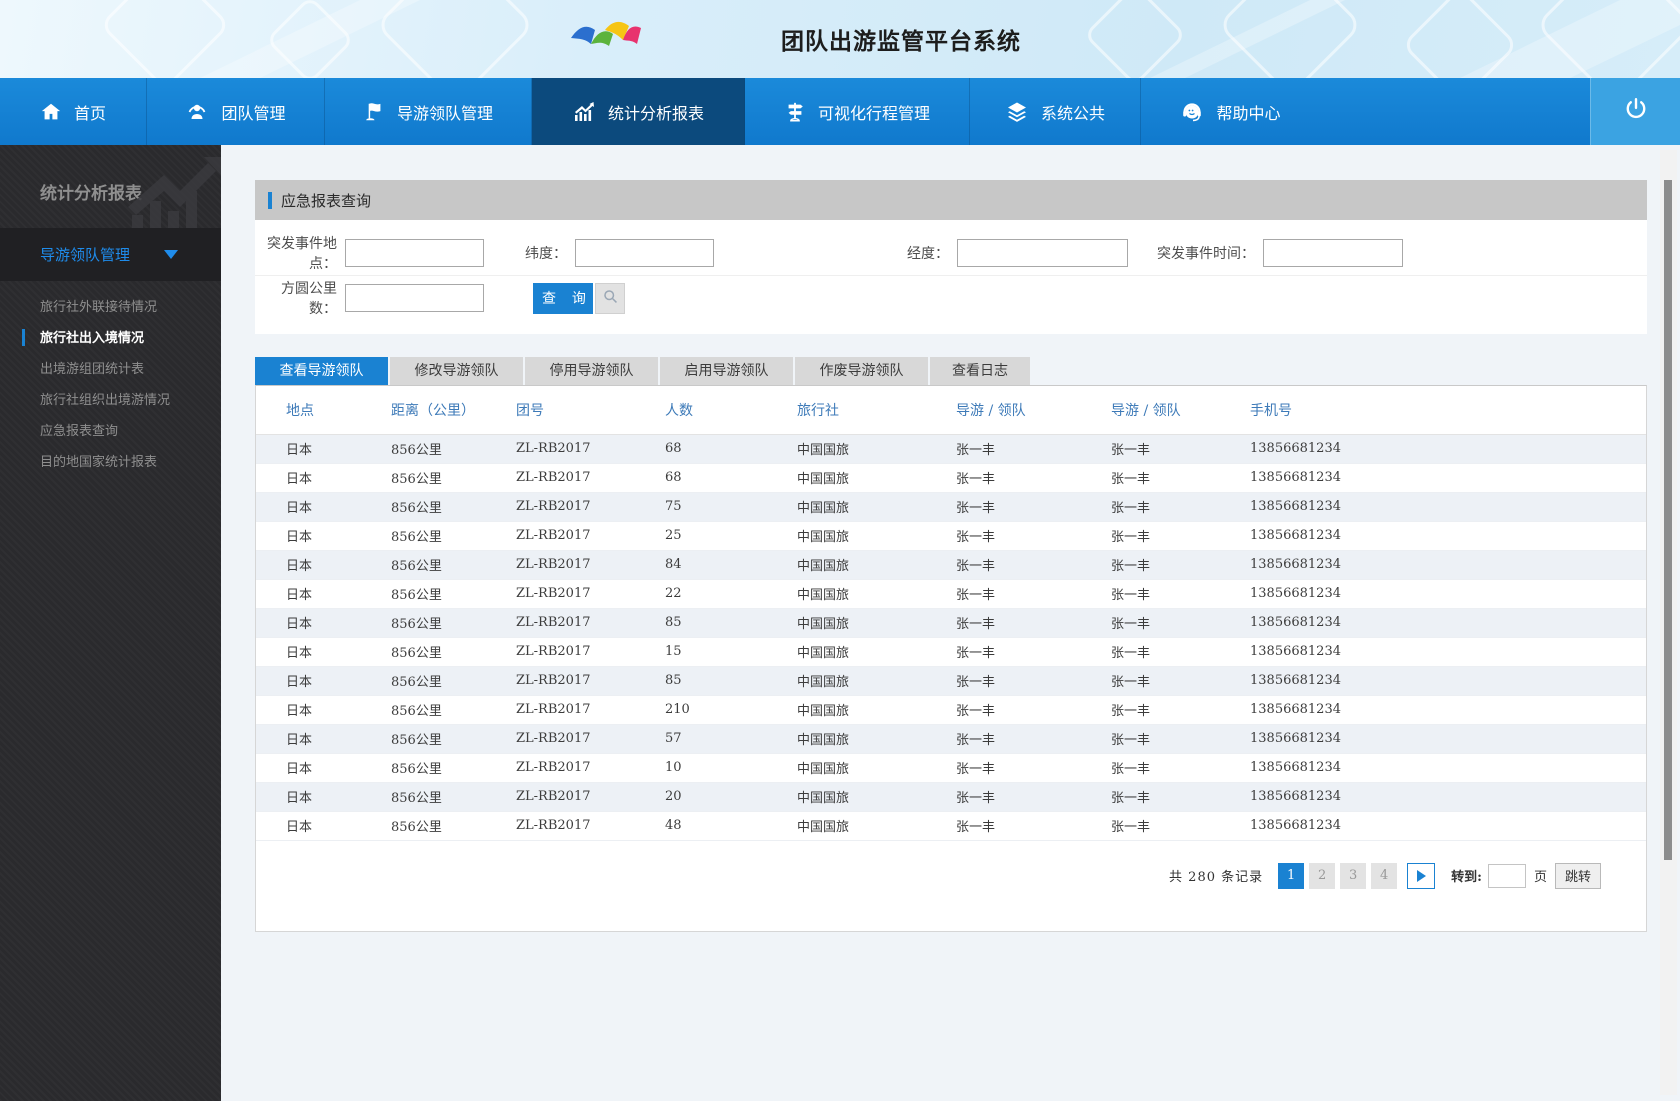 The width and height of the screenshot is (1680, 1101). What do you see at coordinates (1506, 875) in the screenshot?
I see `goto-page-input` at bounding box center [1506, 875].